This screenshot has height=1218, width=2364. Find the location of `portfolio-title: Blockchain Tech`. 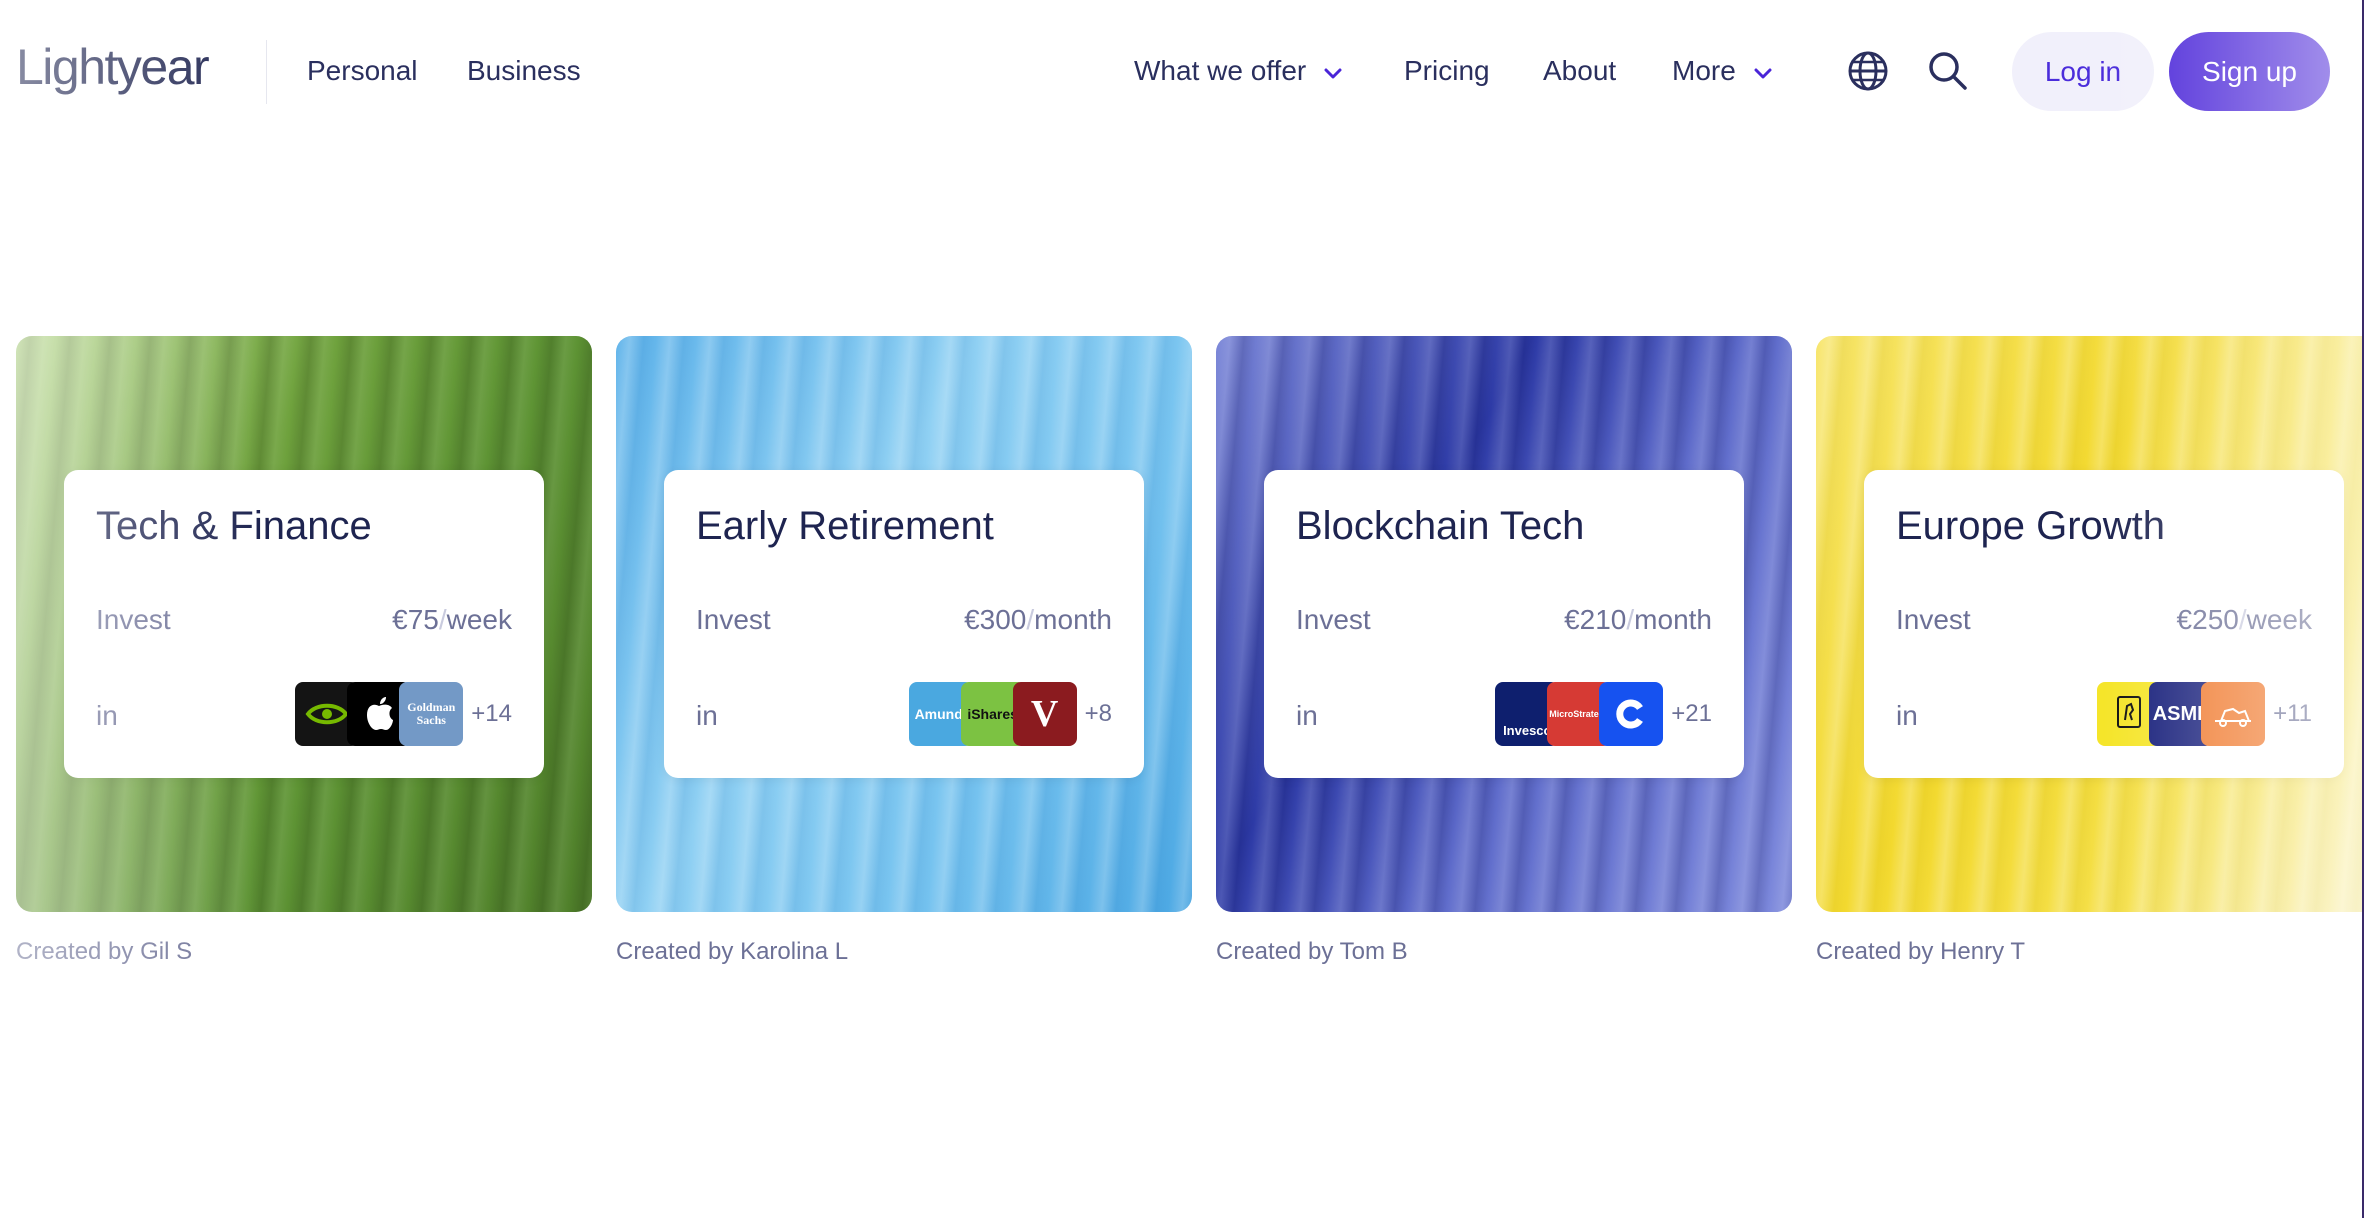

portfolio-title: Blockchain Tech is located at coordinates (1440, 526).